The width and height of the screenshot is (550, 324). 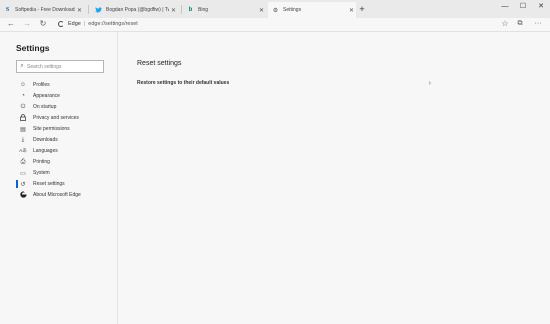 What do you see at coordinates (66, 162) in the screenshot?
I see `sidebar-item-printing: ⎙ Printing` at bounding box center [66, 162].